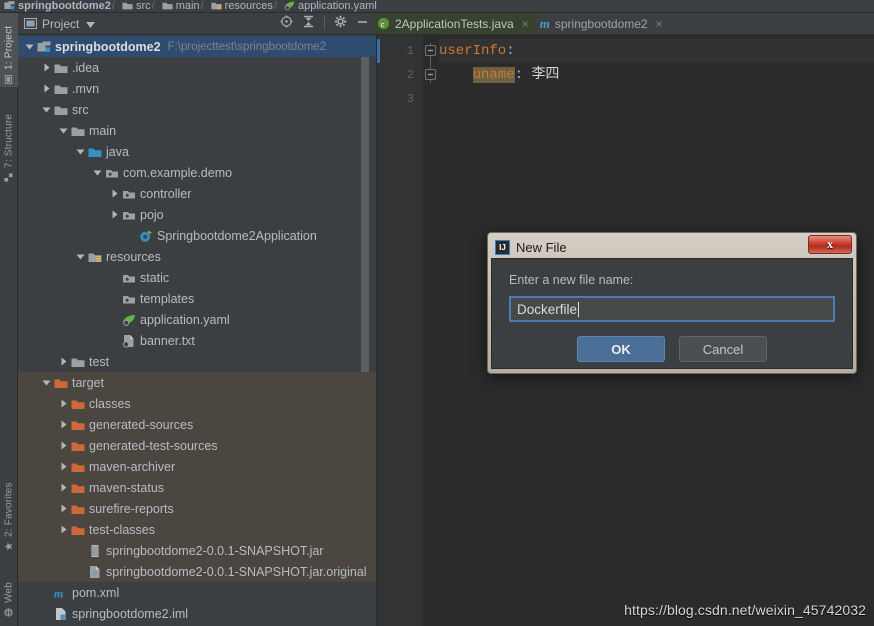  What do you see at coordinates (197, 151) in the screenshot?
I see `tree-node-java: java` at bounding box center [197, 151].